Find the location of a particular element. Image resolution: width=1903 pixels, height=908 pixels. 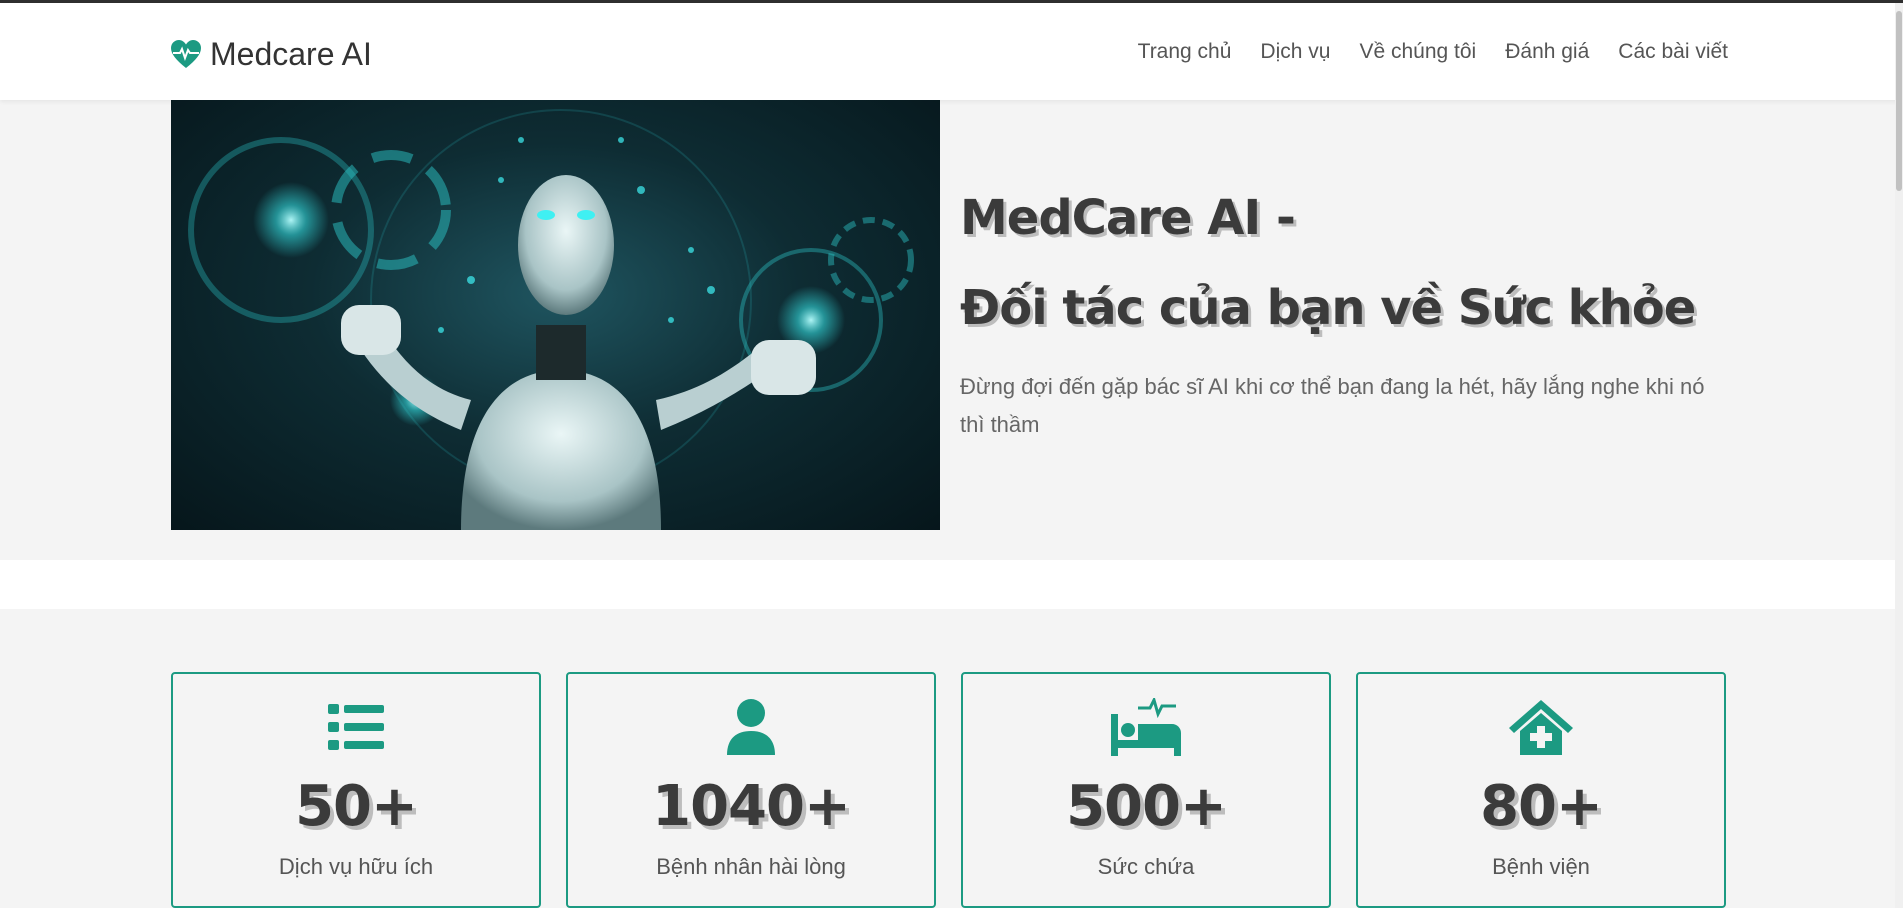

stat-label: Bệnh nhân hài lòng is located at coordinates (751, 866).